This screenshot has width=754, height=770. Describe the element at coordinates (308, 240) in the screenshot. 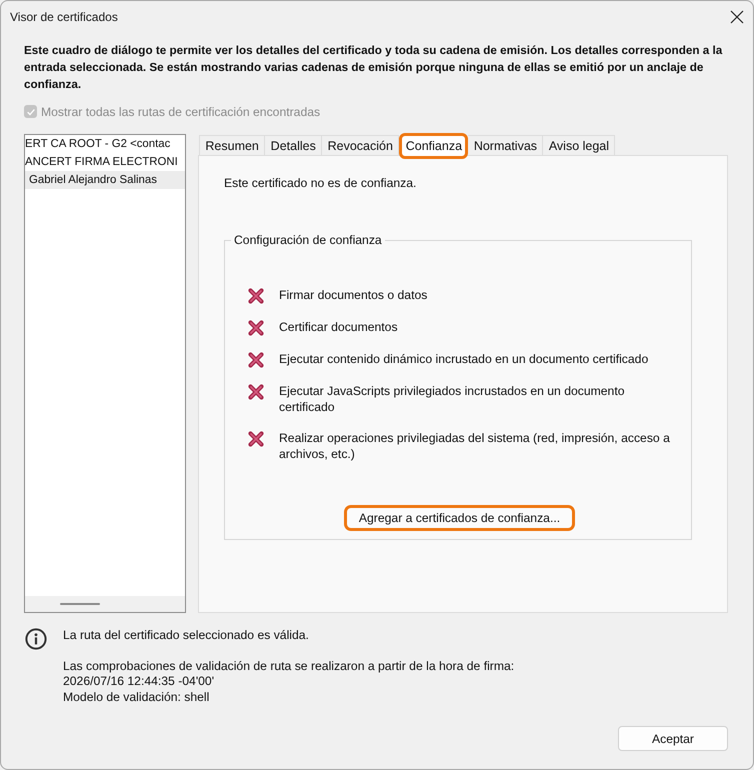

I see `group-title: Configuración de confianza` at that location.